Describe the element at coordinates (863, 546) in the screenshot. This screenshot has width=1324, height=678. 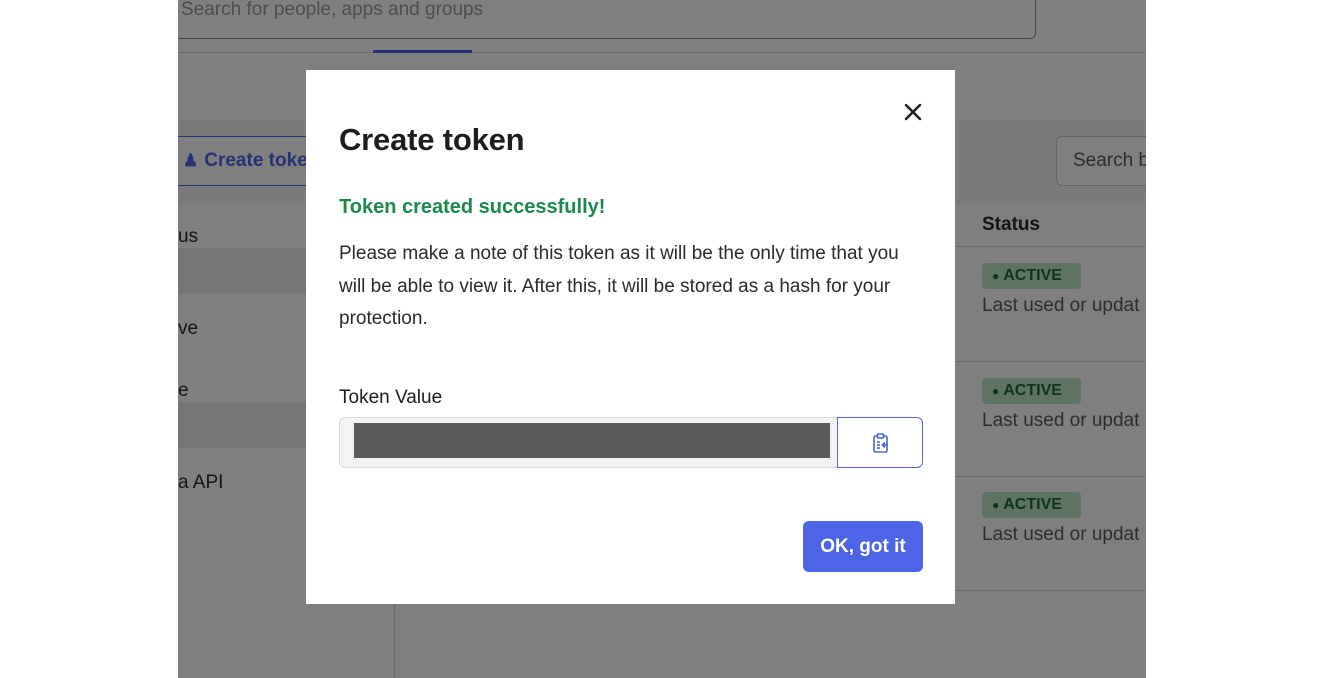
I see `ok-got-it-button: OK, got it` at that location.